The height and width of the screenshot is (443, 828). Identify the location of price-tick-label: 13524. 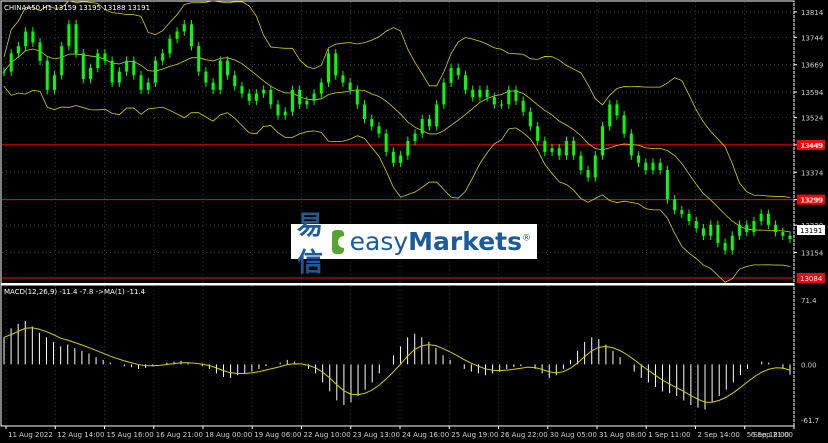
(812, 119).